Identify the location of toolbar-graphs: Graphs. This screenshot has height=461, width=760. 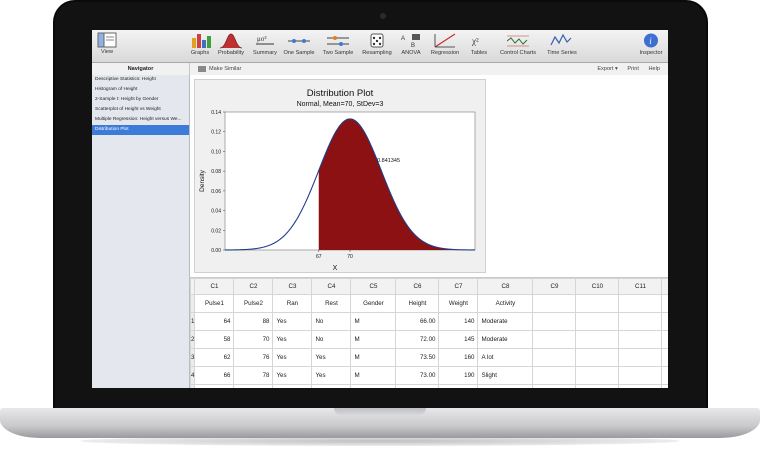
(200, 44).